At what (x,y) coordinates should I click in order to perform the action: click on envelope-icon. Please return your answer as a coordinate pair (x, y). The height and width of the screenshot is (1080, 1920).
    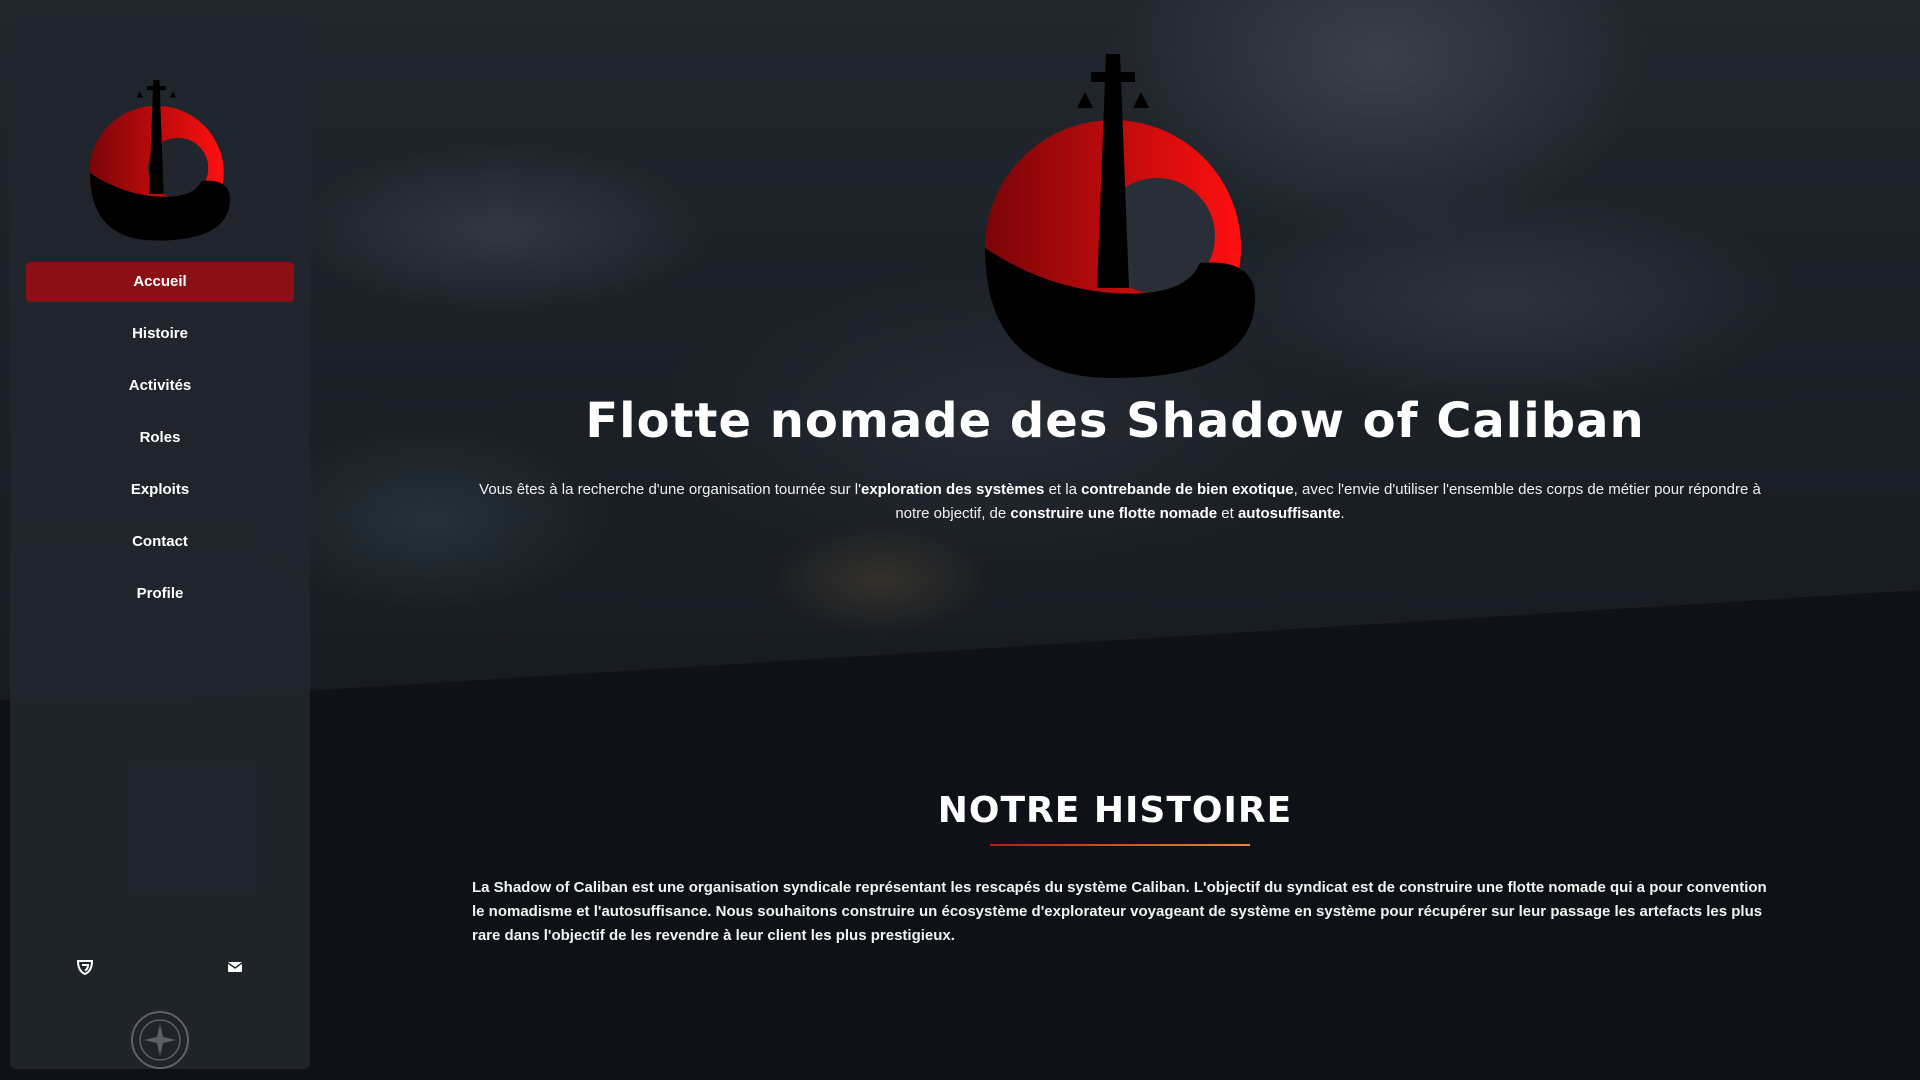
    Looking at the image, I should click on (235, 967).